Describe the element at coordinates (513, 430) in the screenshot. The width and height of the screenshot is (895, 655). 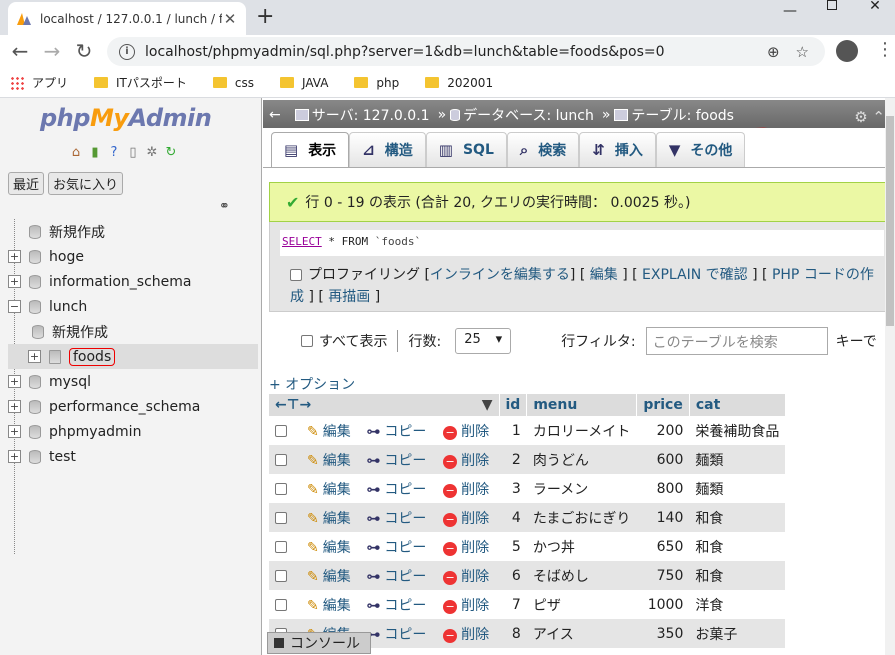
I see `cell-id: 1` at that location.